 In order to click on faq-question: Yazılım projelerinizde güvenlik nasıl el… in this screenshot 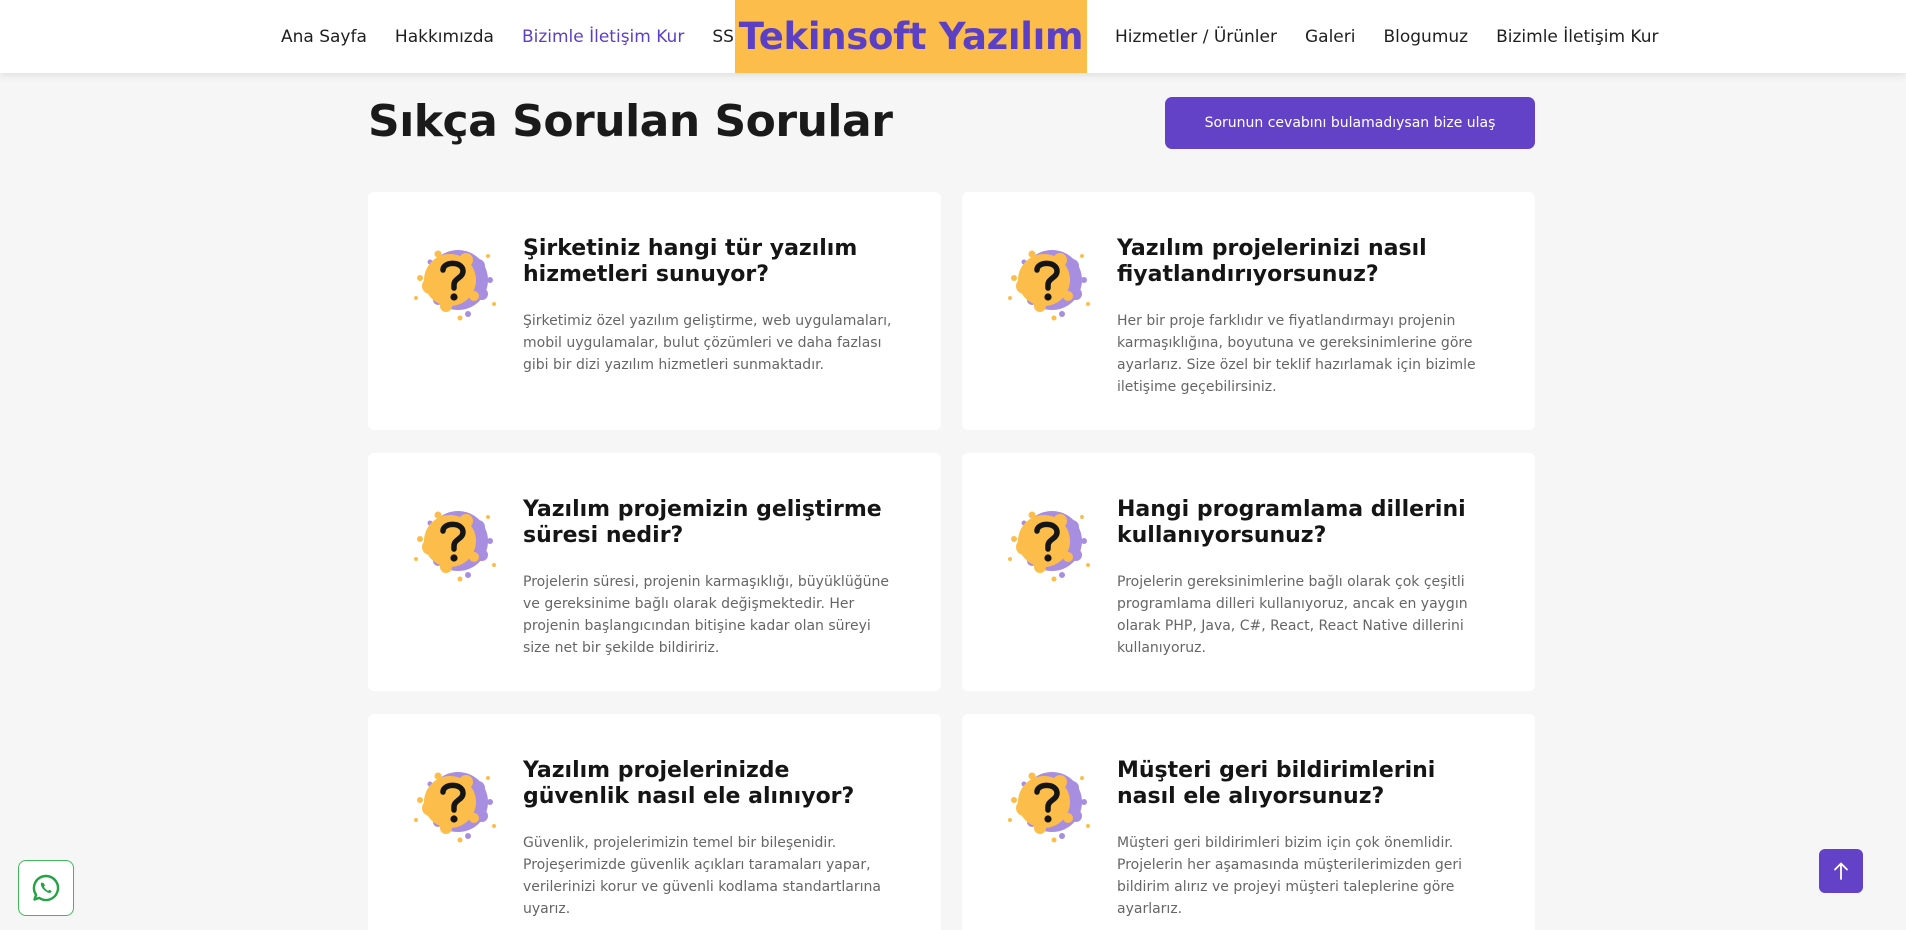, I will do `click(689, 783)`.